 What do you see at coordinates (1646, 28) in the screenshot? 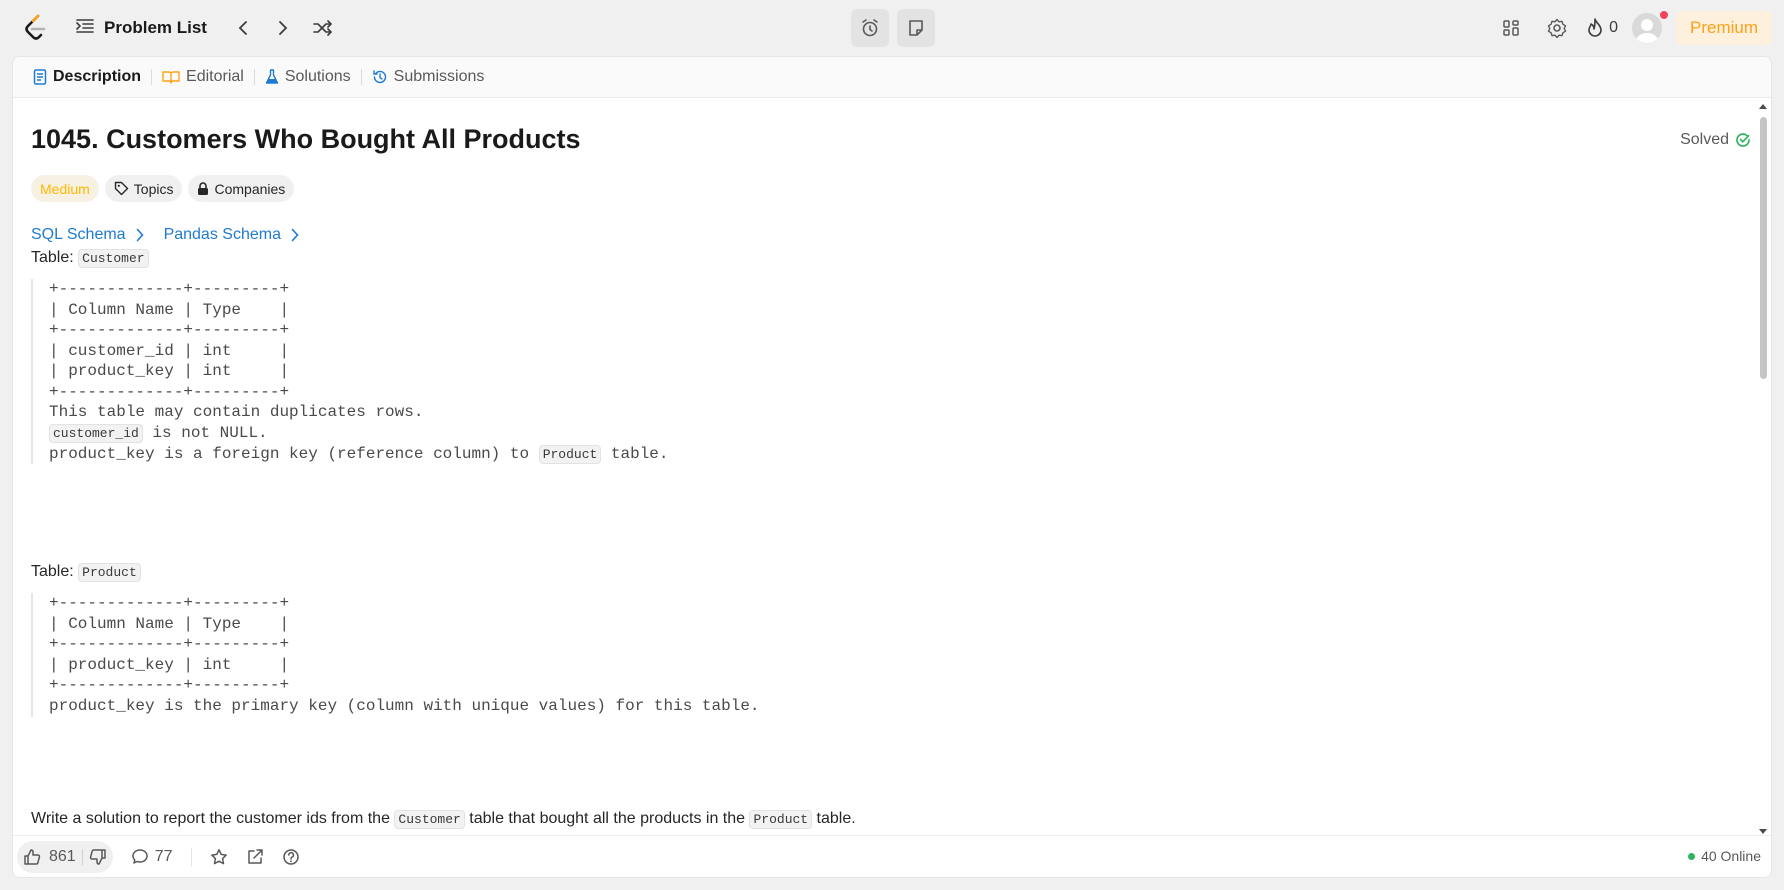
I see `avatar-icon` at bounding box center [1646, 28].